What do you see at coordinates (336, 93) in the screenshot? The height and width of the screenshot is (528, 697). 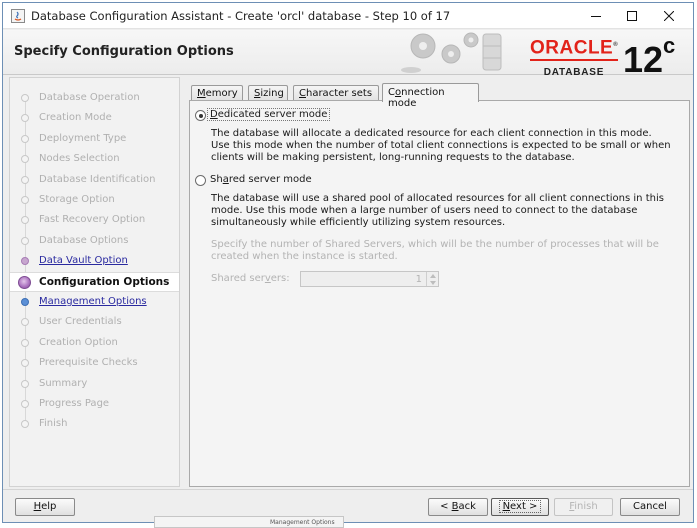 I see `tab-character-sets: Character sets` at bounding box center [336, 93].